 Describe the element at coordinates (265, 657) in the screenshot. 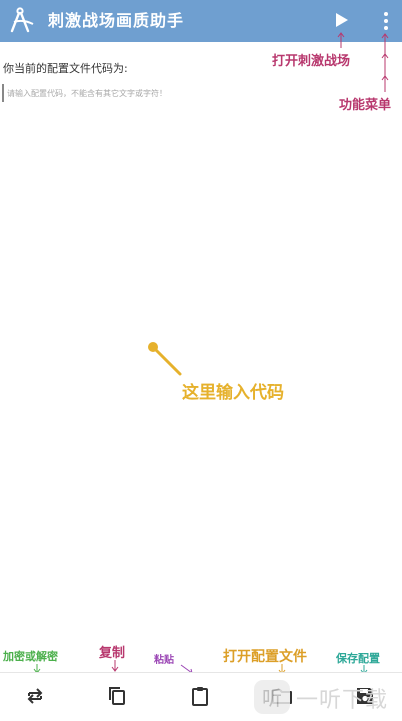

I see `annotation-open-config: 打开配置文件` at that location.